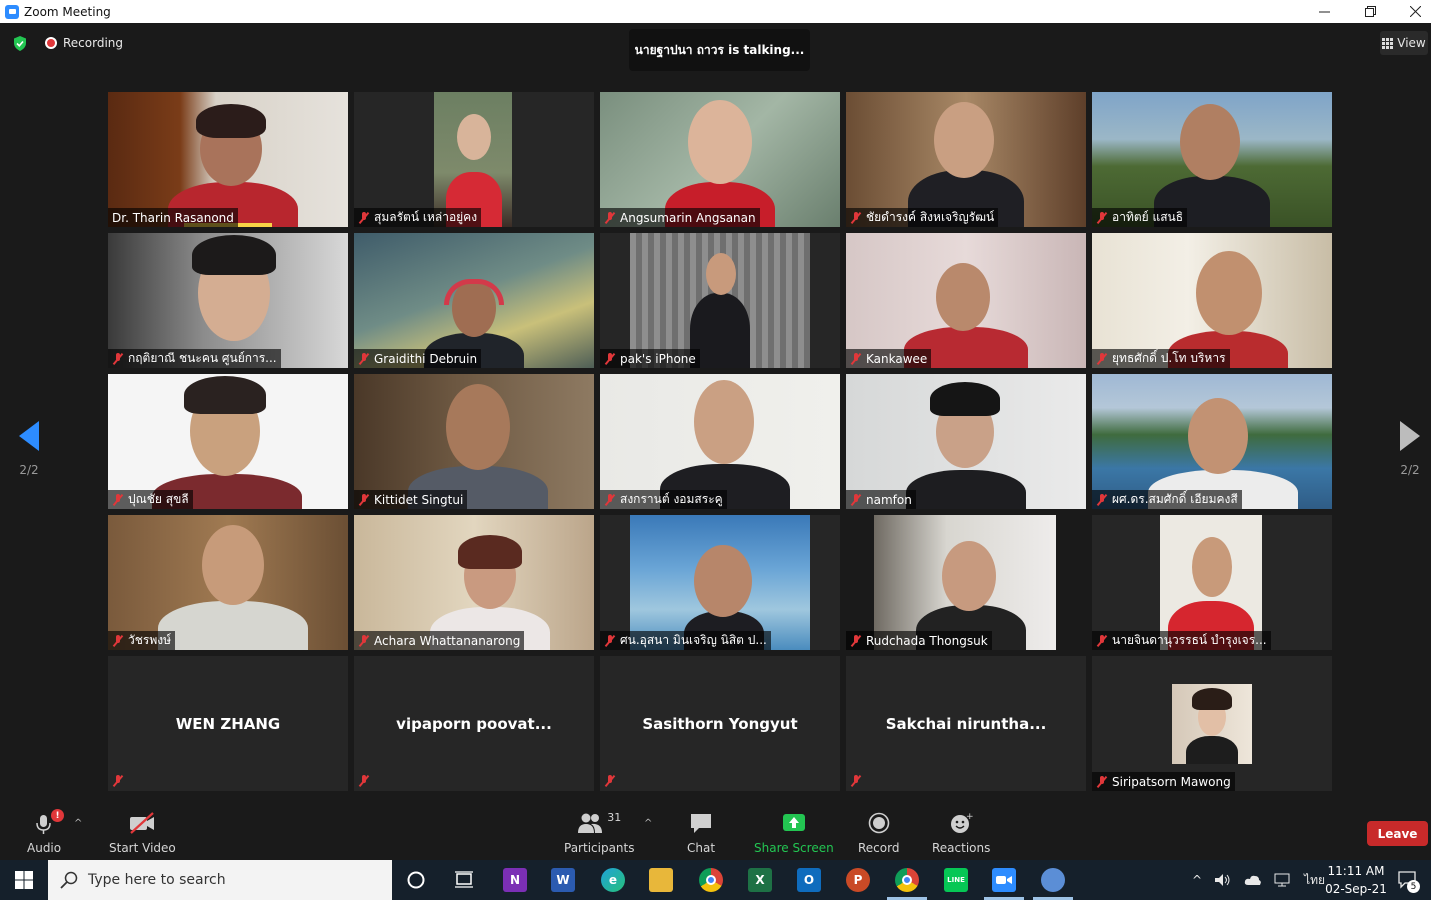 The height and width of the screenshot is (900, 1431). What do you see at coordinates (1408, 880) in the screenshot?
I see `notification-center-button: 5` at bounding box center [1408, 880].